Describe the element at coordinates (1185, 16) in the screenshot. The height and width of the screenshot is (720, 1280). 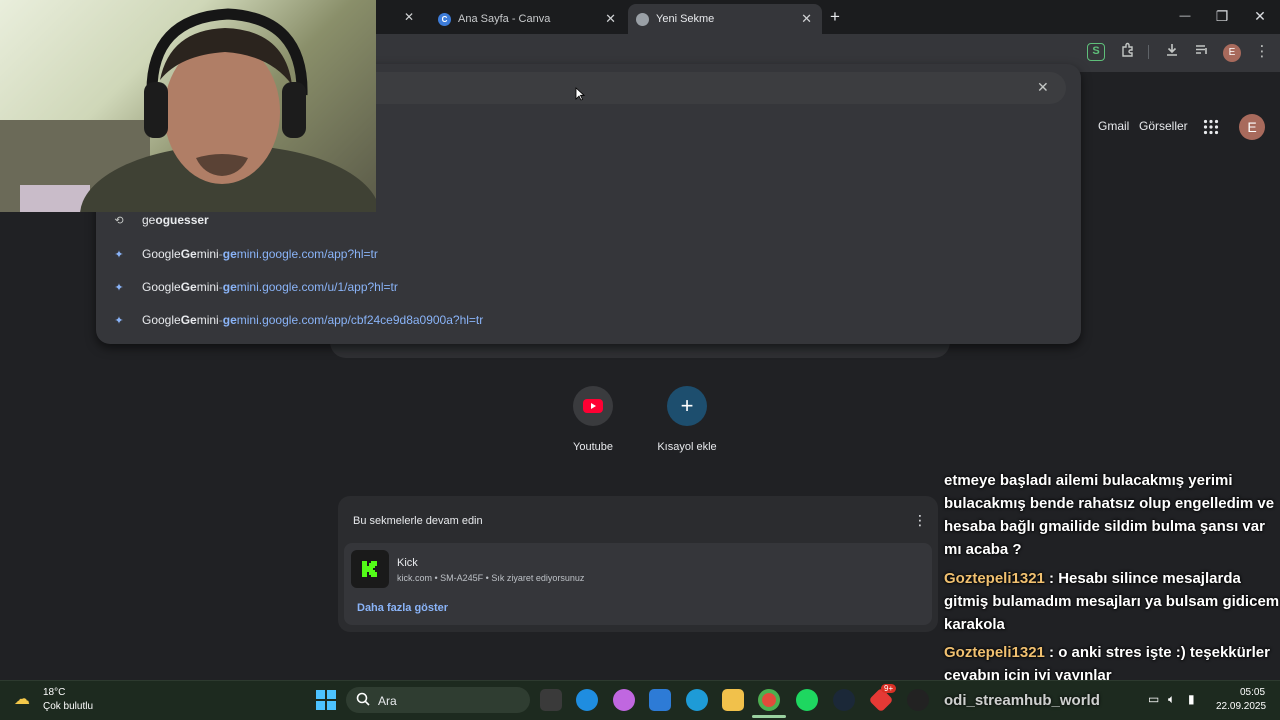
I see `minimize-button: —` at that location.